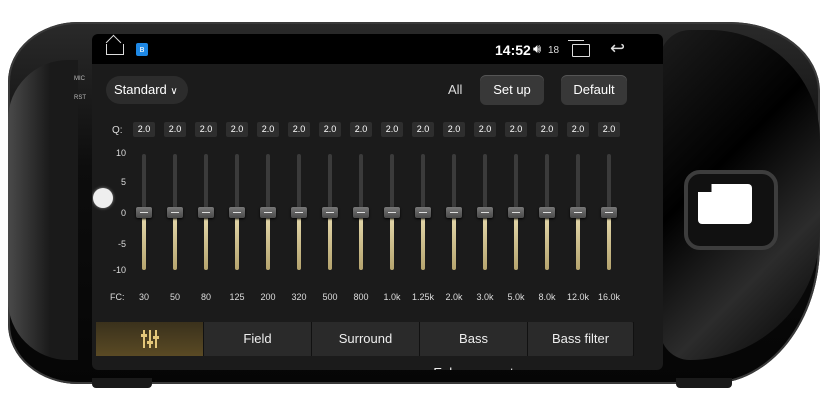  What do you see at coordinates (205, 297) in the screenshot?
I see `band-frequency-label: 80` at bounding box center [205, 297].